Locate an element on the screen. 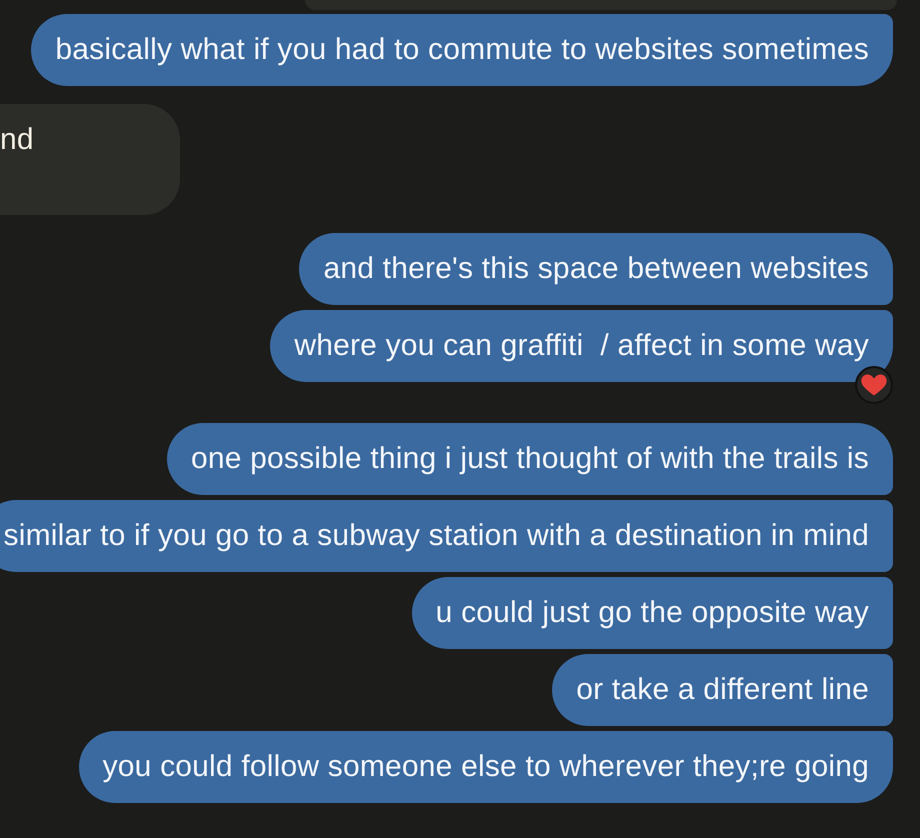  message-bubble: similar to if you go to a subway station with a destination in mind is located at coordinates (446, 536).